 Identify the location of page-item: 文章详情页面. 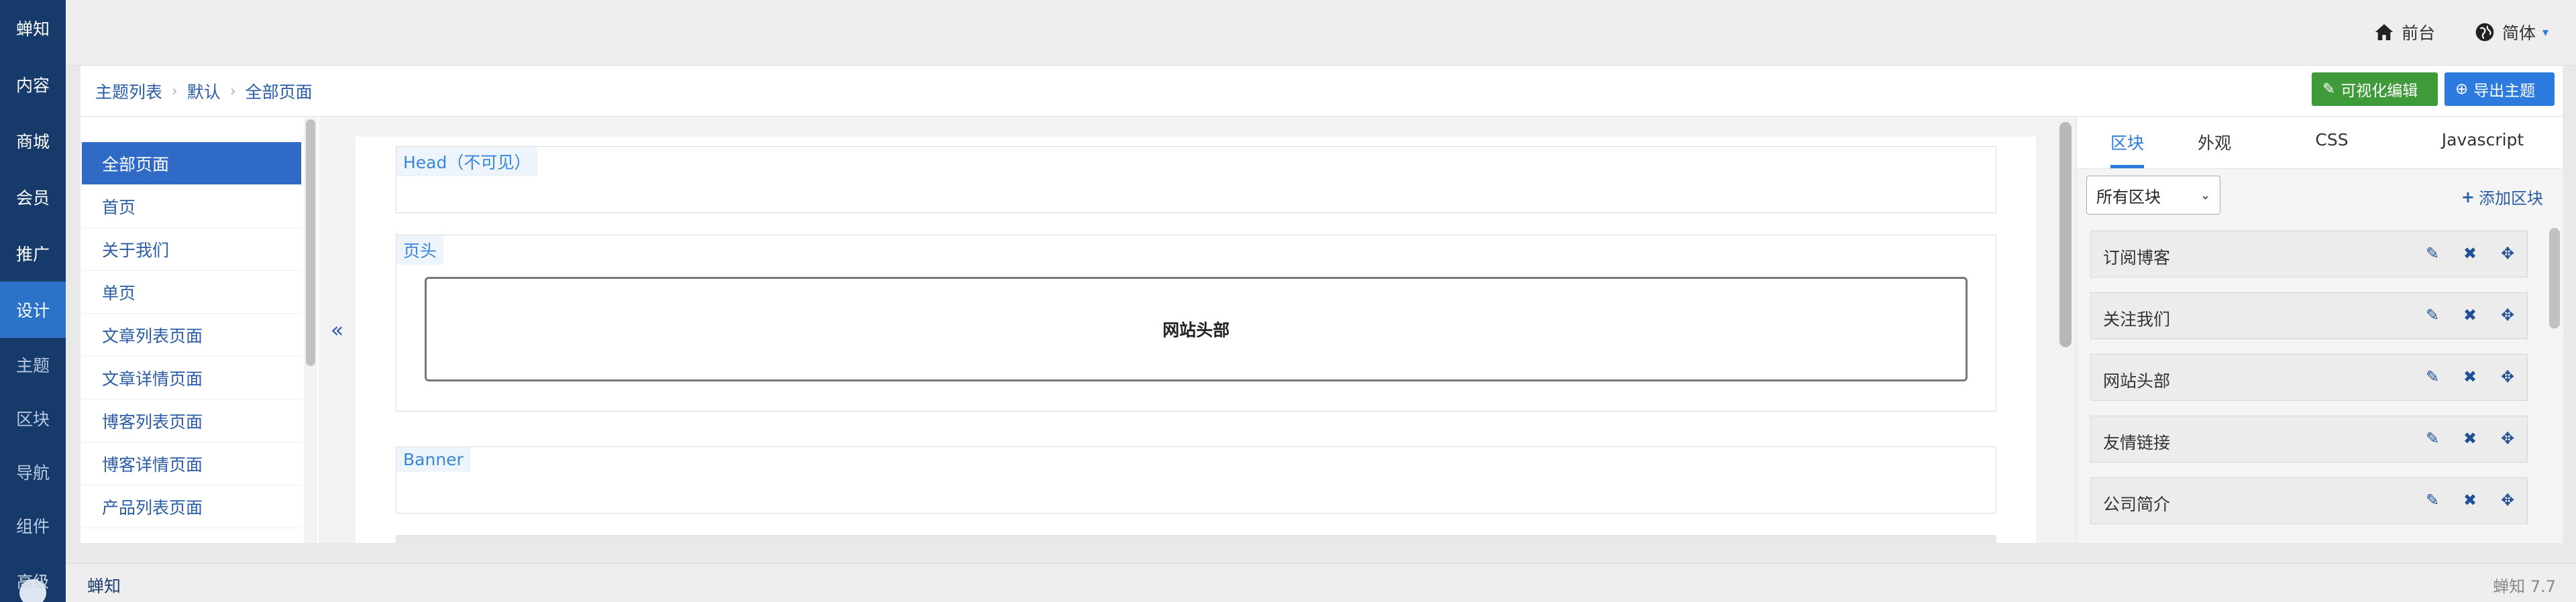
(191, 378).